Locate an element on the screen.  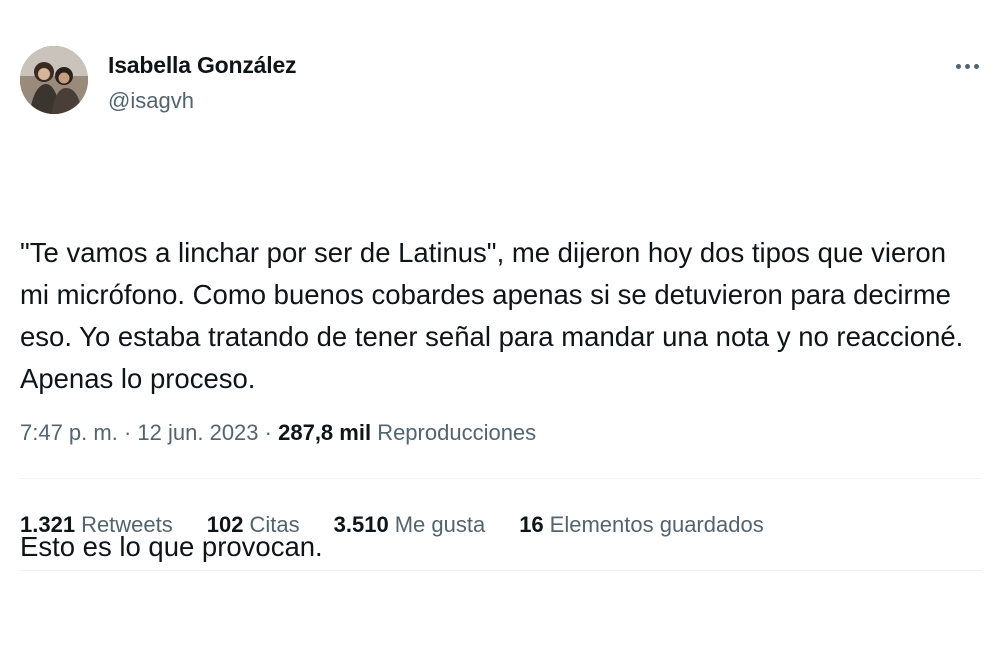
likes-stat: 3.510 Me gusta is located at coordinates (410, 525).